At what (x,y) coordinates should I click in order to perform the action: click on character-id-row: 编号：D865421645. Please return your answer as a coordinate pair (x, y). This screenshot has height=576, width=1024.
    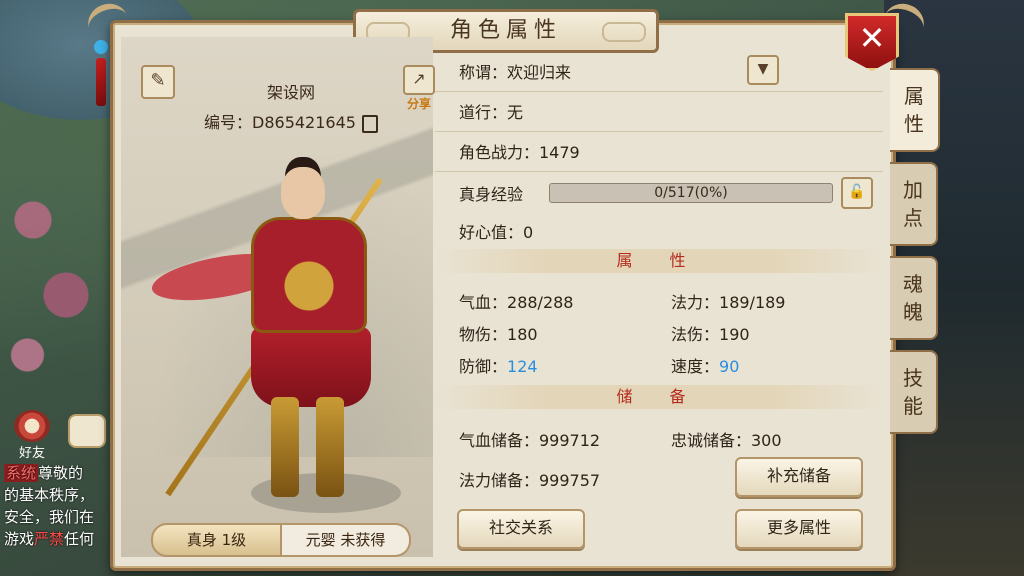
    Looking at the image, I should click on (291, 121).